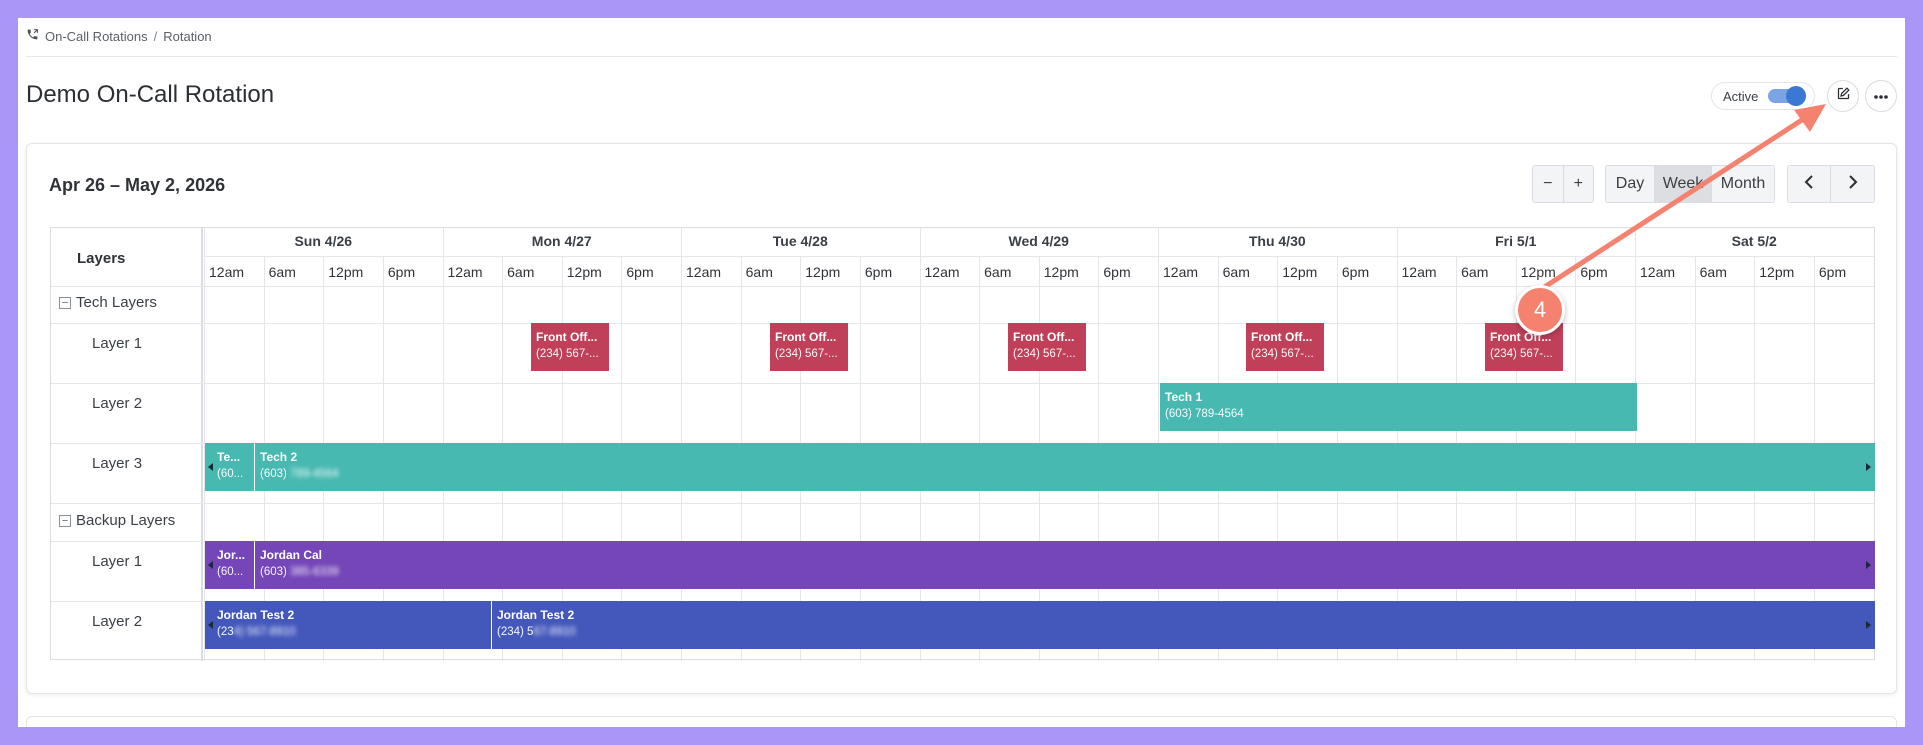  What do you see at coordinates (1065, 467) in the screenshot?
I see `event-tech-2: Tech 2 (603) 789-4564` at bounding box center [1065, 467].